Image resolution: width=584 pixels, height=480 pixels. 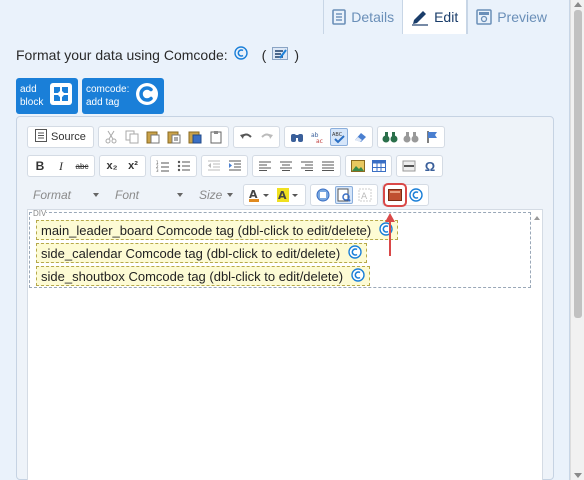 I want to click on image-icon, so click(x=358, y=166).